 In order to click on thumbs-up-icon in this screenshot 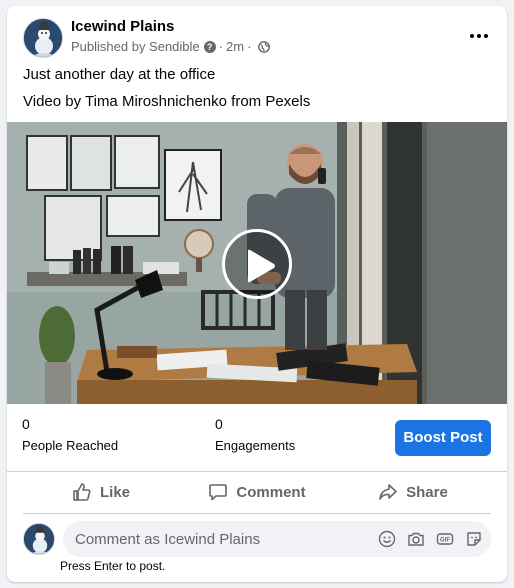, I will do `click(82, 492)`.